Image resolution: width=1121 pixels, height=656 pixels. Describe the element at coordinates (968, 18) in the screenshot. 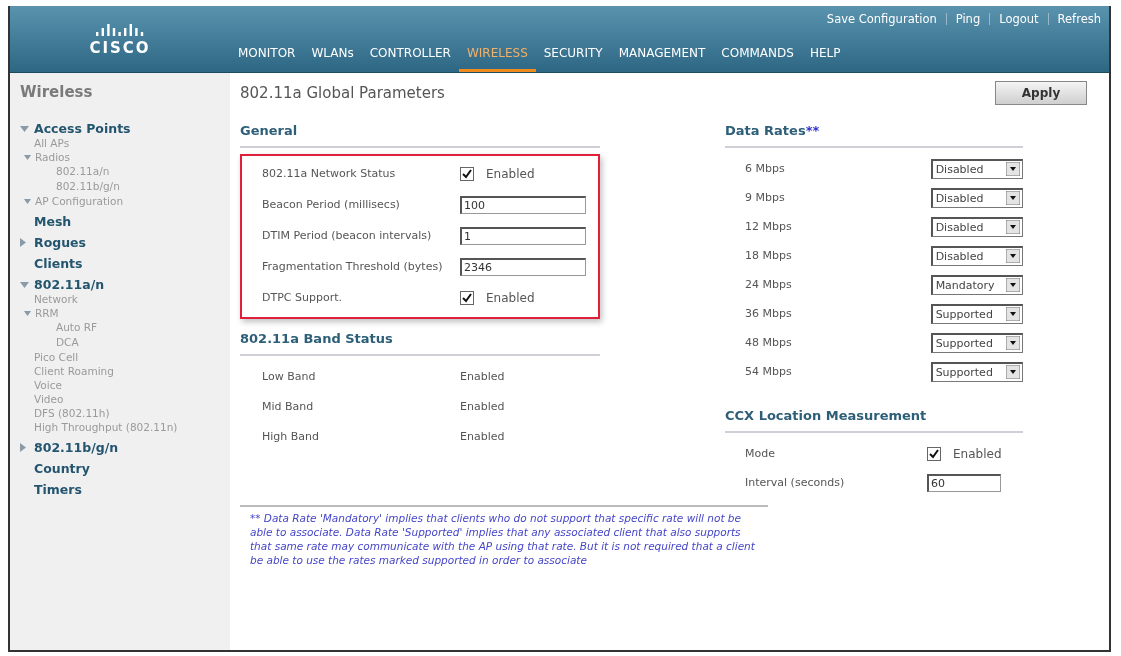

I see `utility-link: Ping` at that location.